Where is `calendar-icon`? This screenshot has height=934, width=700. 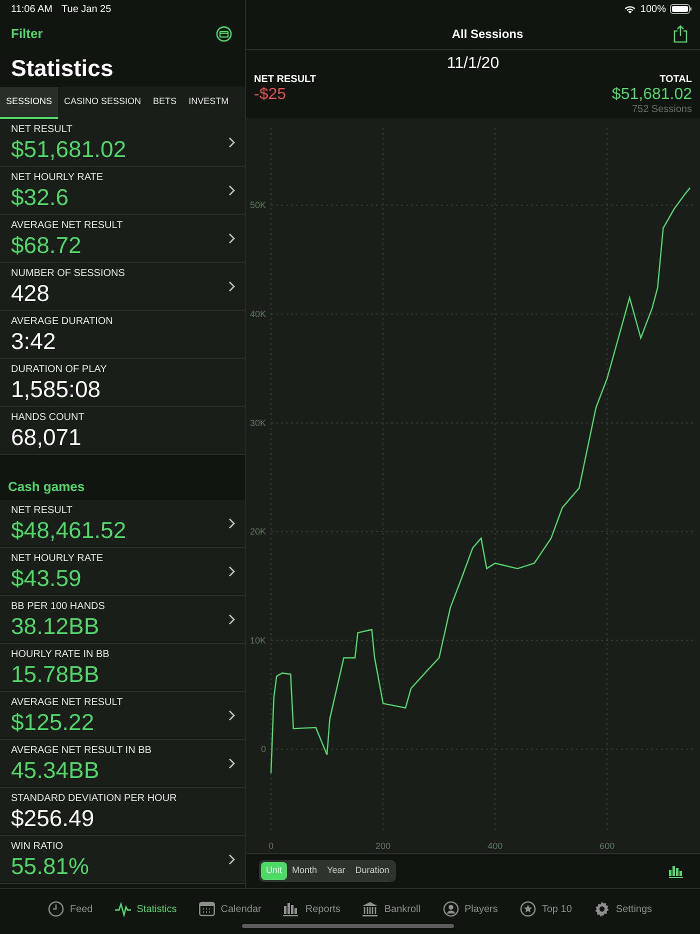
calendar-icon is located at coordinates (206, 909).